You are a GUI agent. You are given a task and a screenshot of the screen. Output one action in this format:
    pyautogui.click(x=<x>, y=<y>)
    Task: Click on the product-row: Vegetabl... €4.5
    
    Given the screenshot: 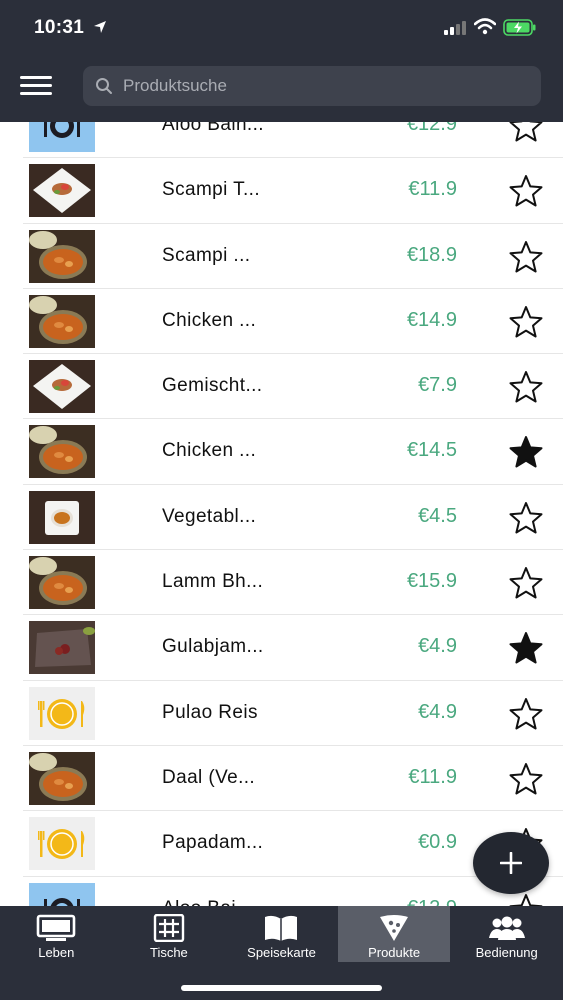 What is the action you would take?
    pyautogui.click(x=293, y=518)
    